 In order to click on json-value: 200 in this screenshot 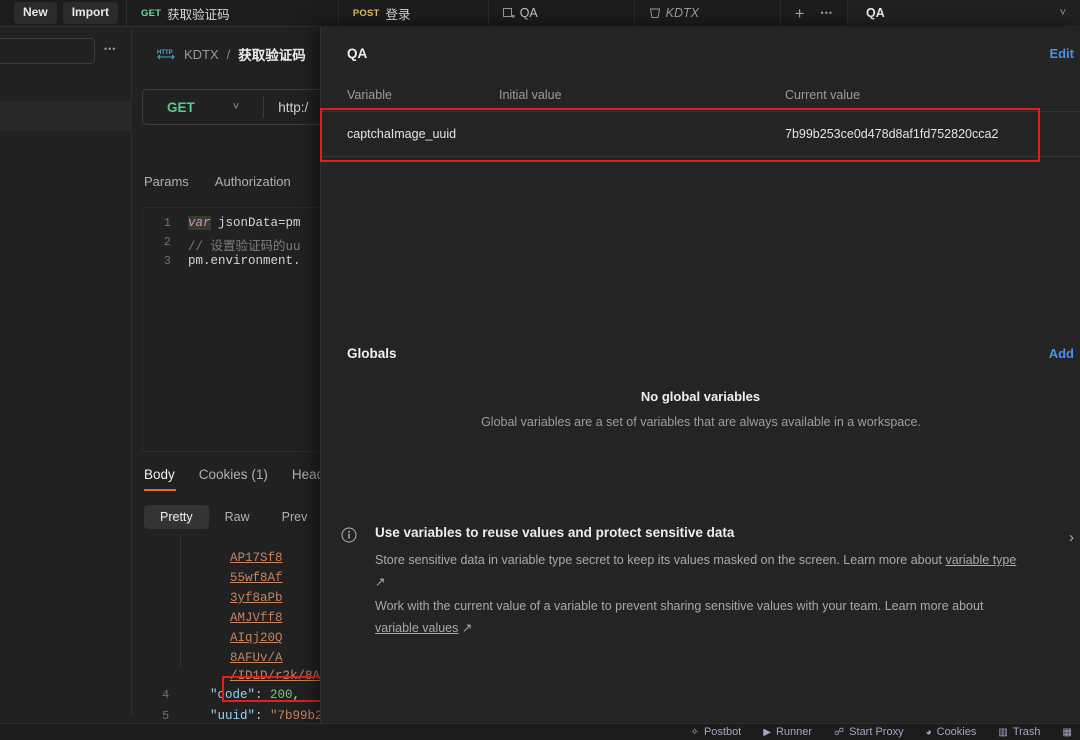, I will do `click(281, 695)`.